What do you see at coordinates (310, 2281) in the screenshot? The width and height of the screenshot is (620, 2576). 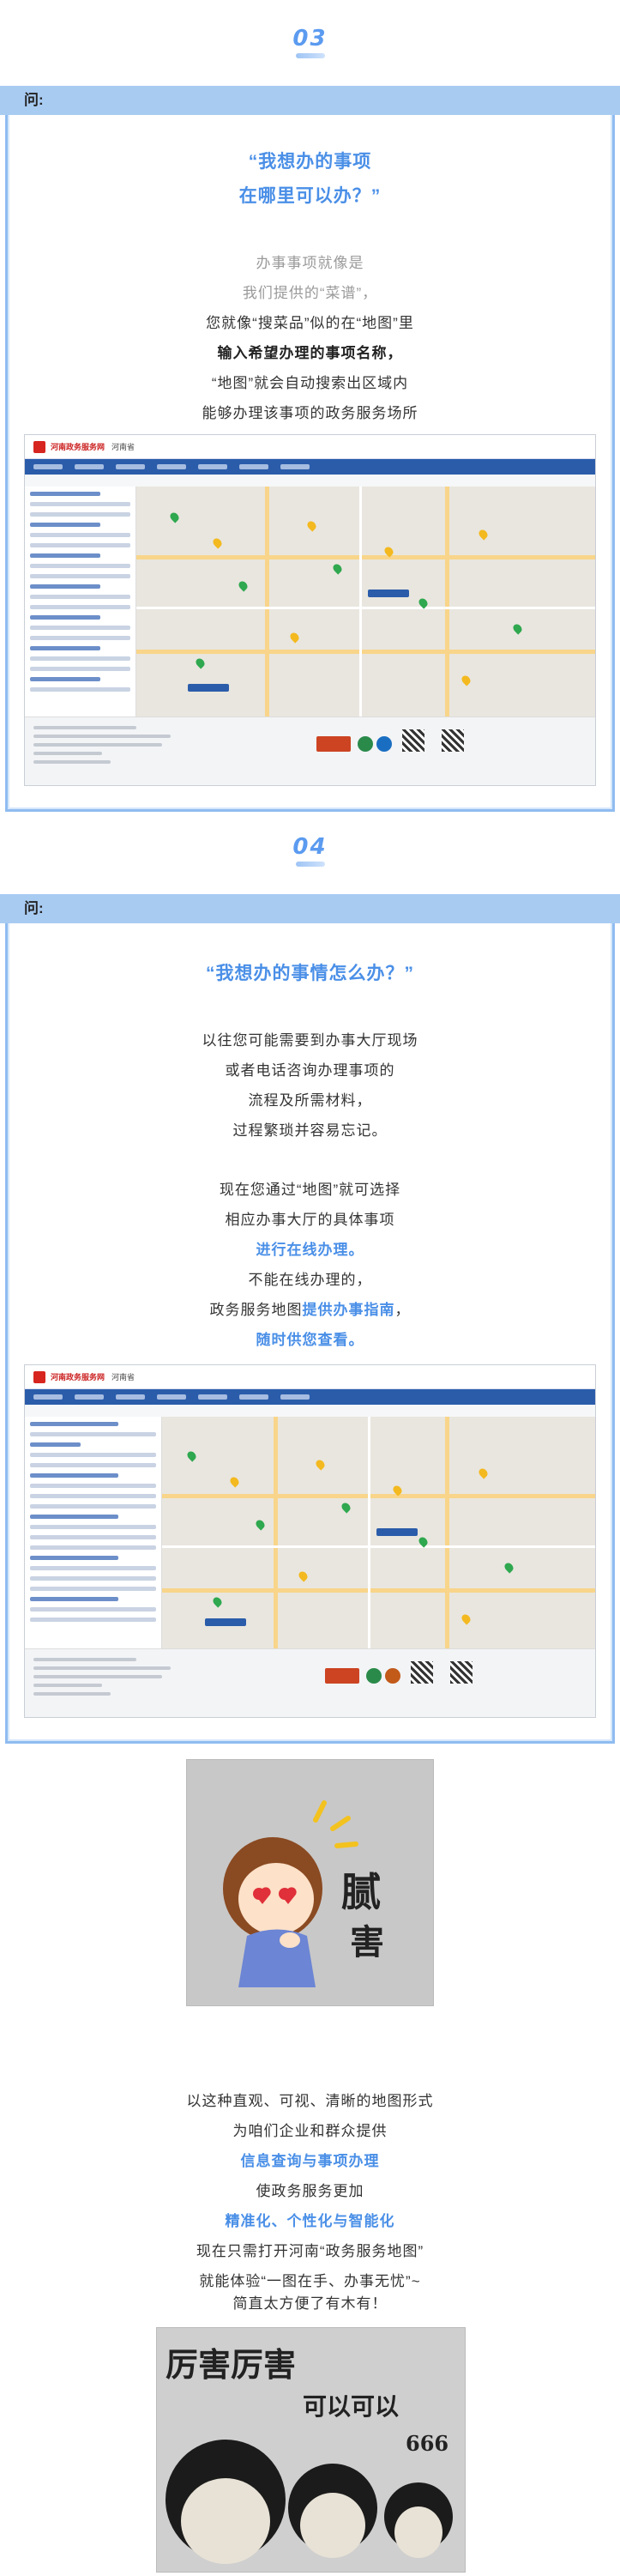 I see `closing-text-line: 就能体验“一图在手、办事无忧”~` at bounding box center [310, 2281].